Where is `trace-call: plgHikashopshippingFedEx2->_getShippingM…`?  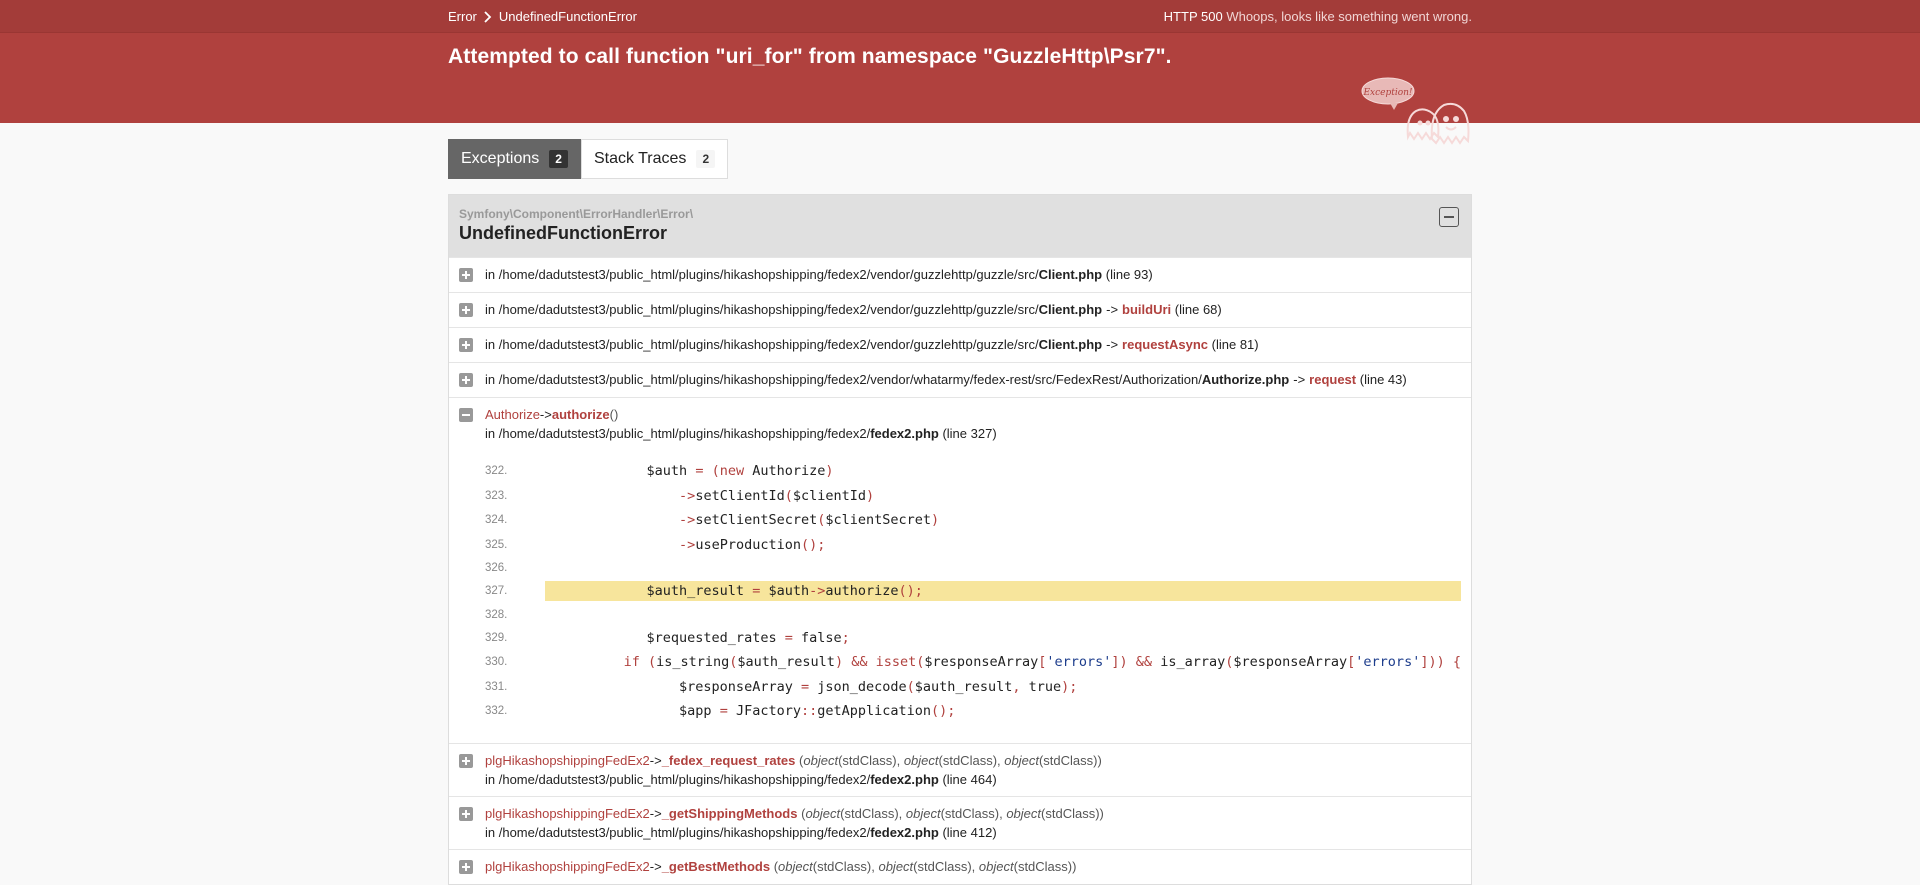
trace-call: plgHikashopshippingFedEx2->_getShippingM… is located at coordinates (794, 813).